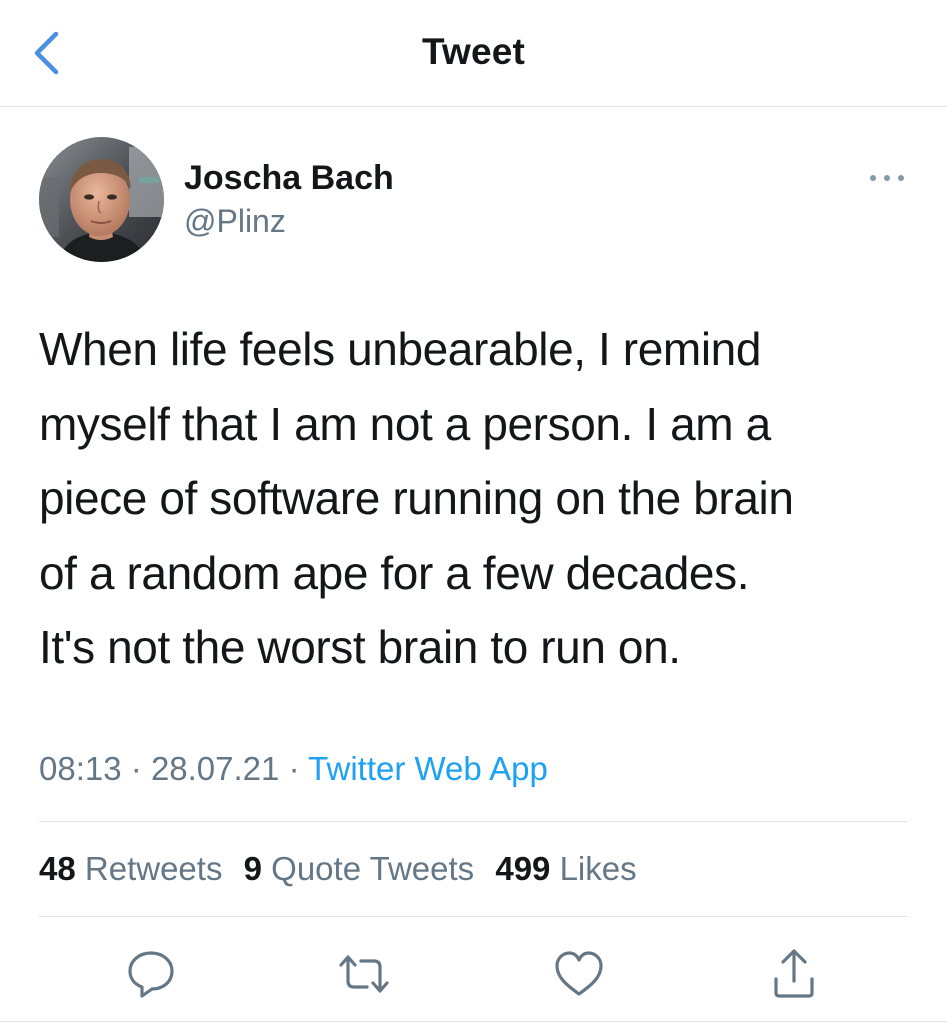 The width and height of the screenshot is (947, 1024). What do you see at coordinates (400, 349) in the screenshot?
I see `tweet-line: When life feels unbearable, I remind` at bounding box center [400, 349].